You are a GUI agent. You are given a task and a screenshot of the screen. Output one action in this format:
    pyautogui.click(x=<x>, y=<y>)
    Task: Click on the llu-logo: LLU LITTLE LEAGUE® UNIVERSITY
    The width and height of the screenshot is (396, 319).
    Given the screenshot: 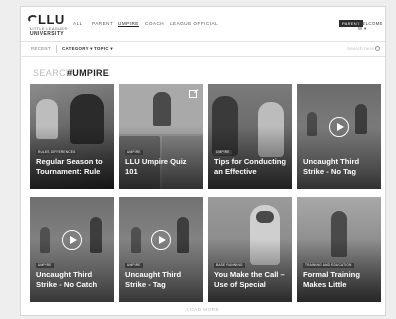 What is the action you would take?
    pyautogui.click(x=53, y=24)
    